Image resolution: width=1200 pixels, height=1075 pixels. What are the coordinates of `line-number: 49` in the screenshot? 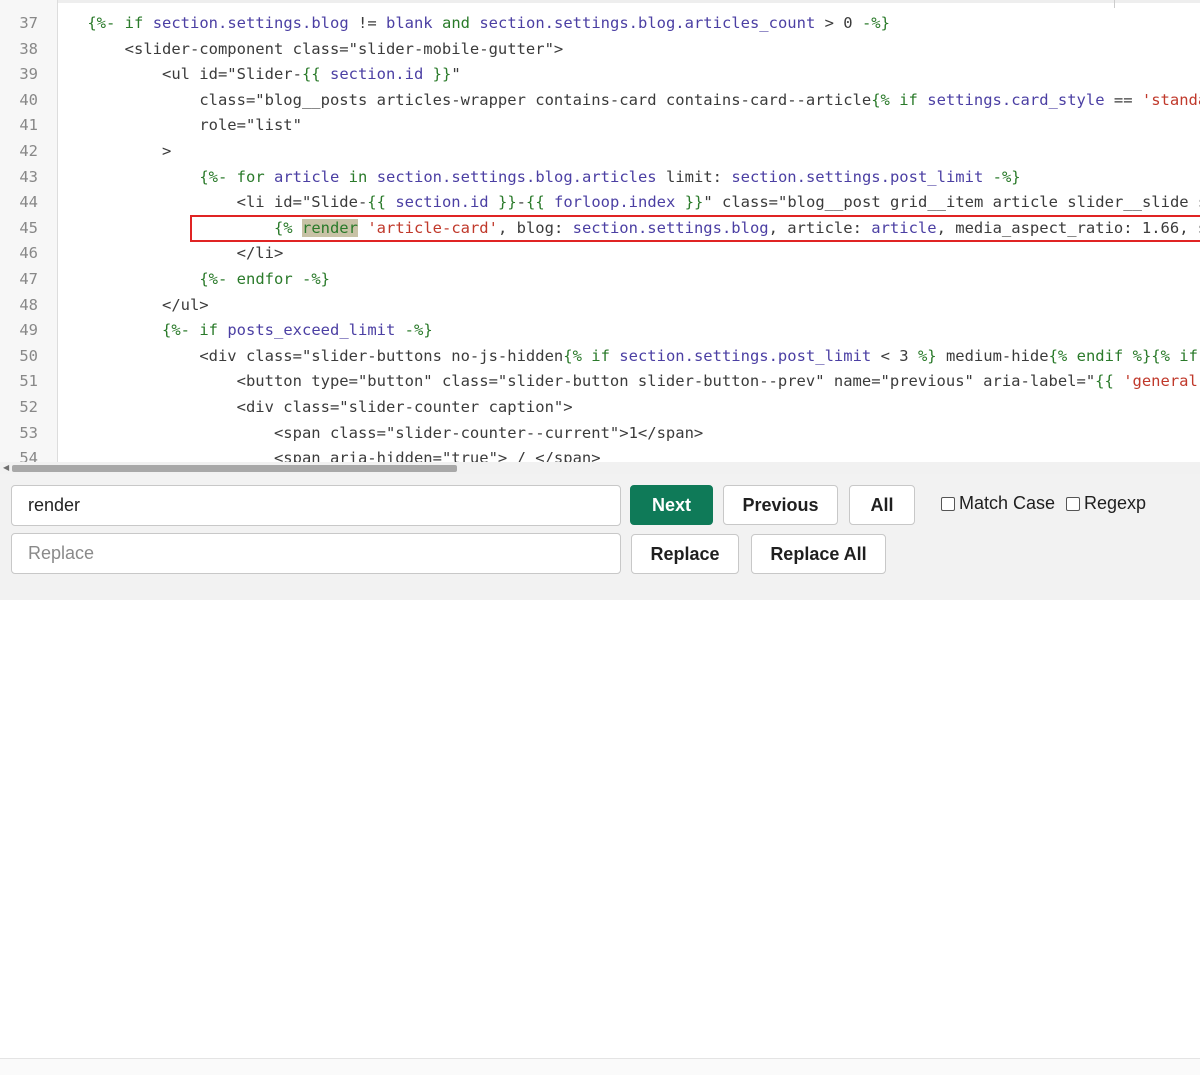 It's located at (28, 330).